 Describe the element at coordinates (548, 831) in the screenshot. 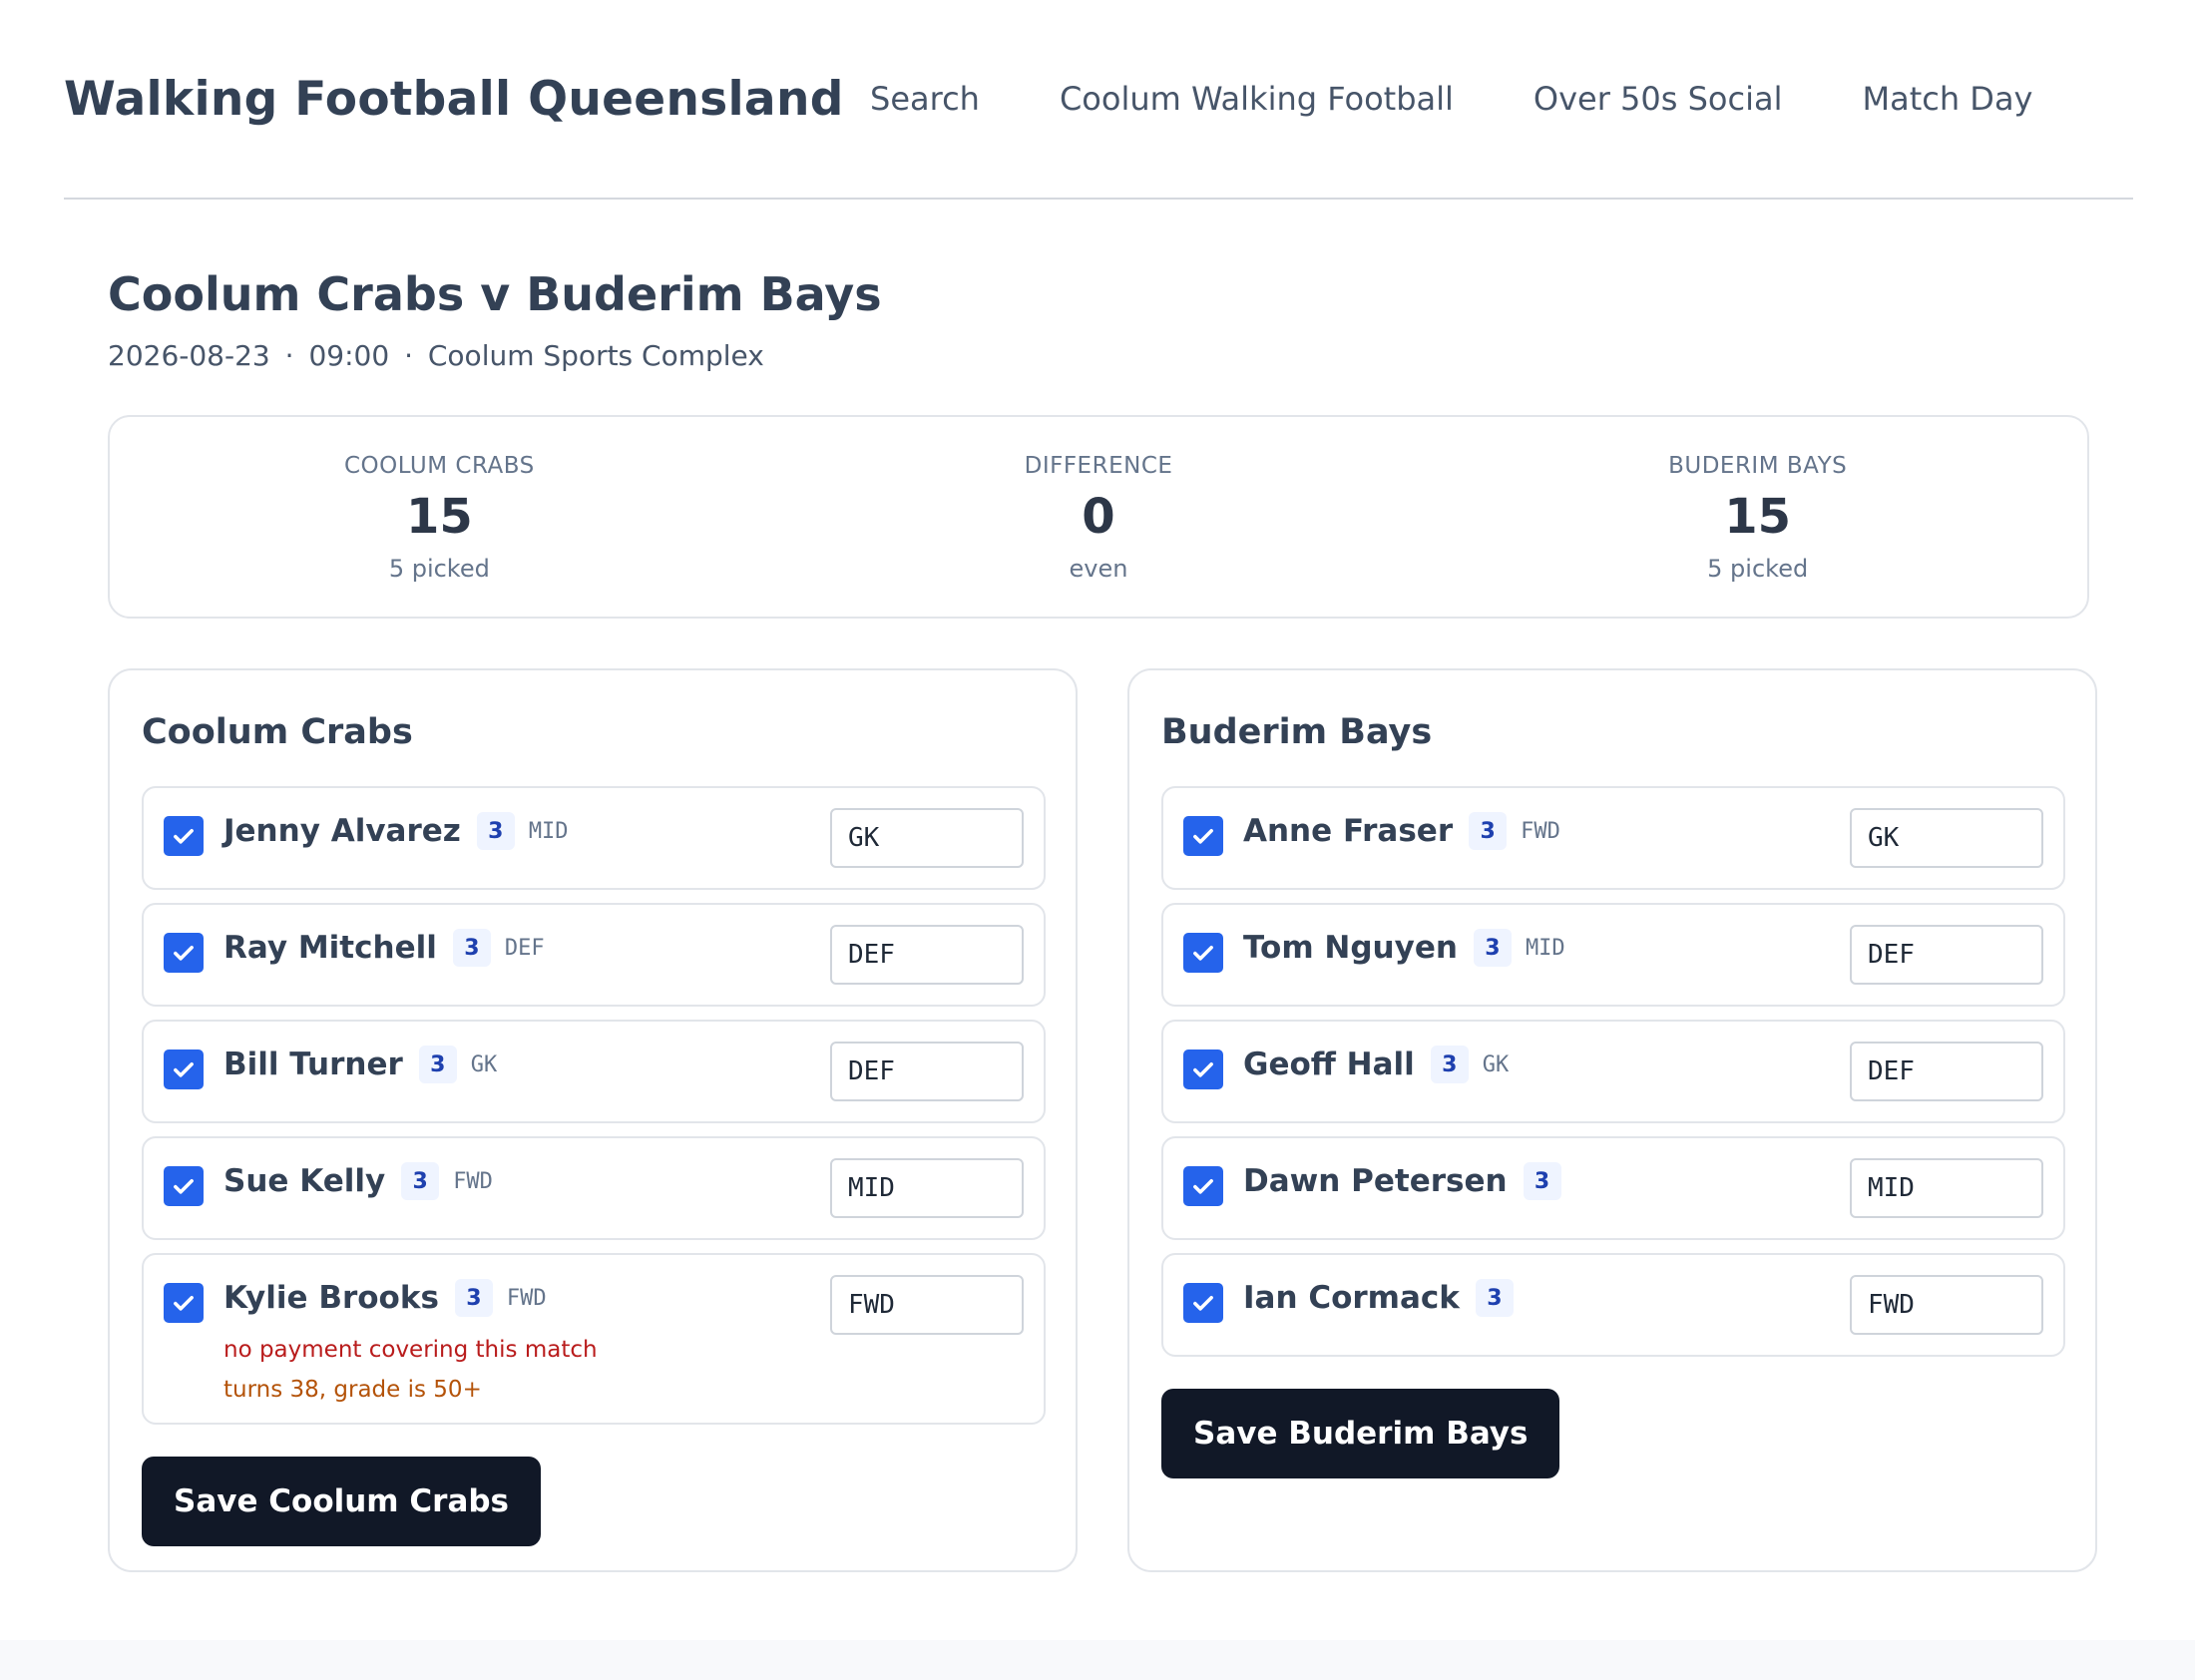

I see `preferred-position: MID` at that location.